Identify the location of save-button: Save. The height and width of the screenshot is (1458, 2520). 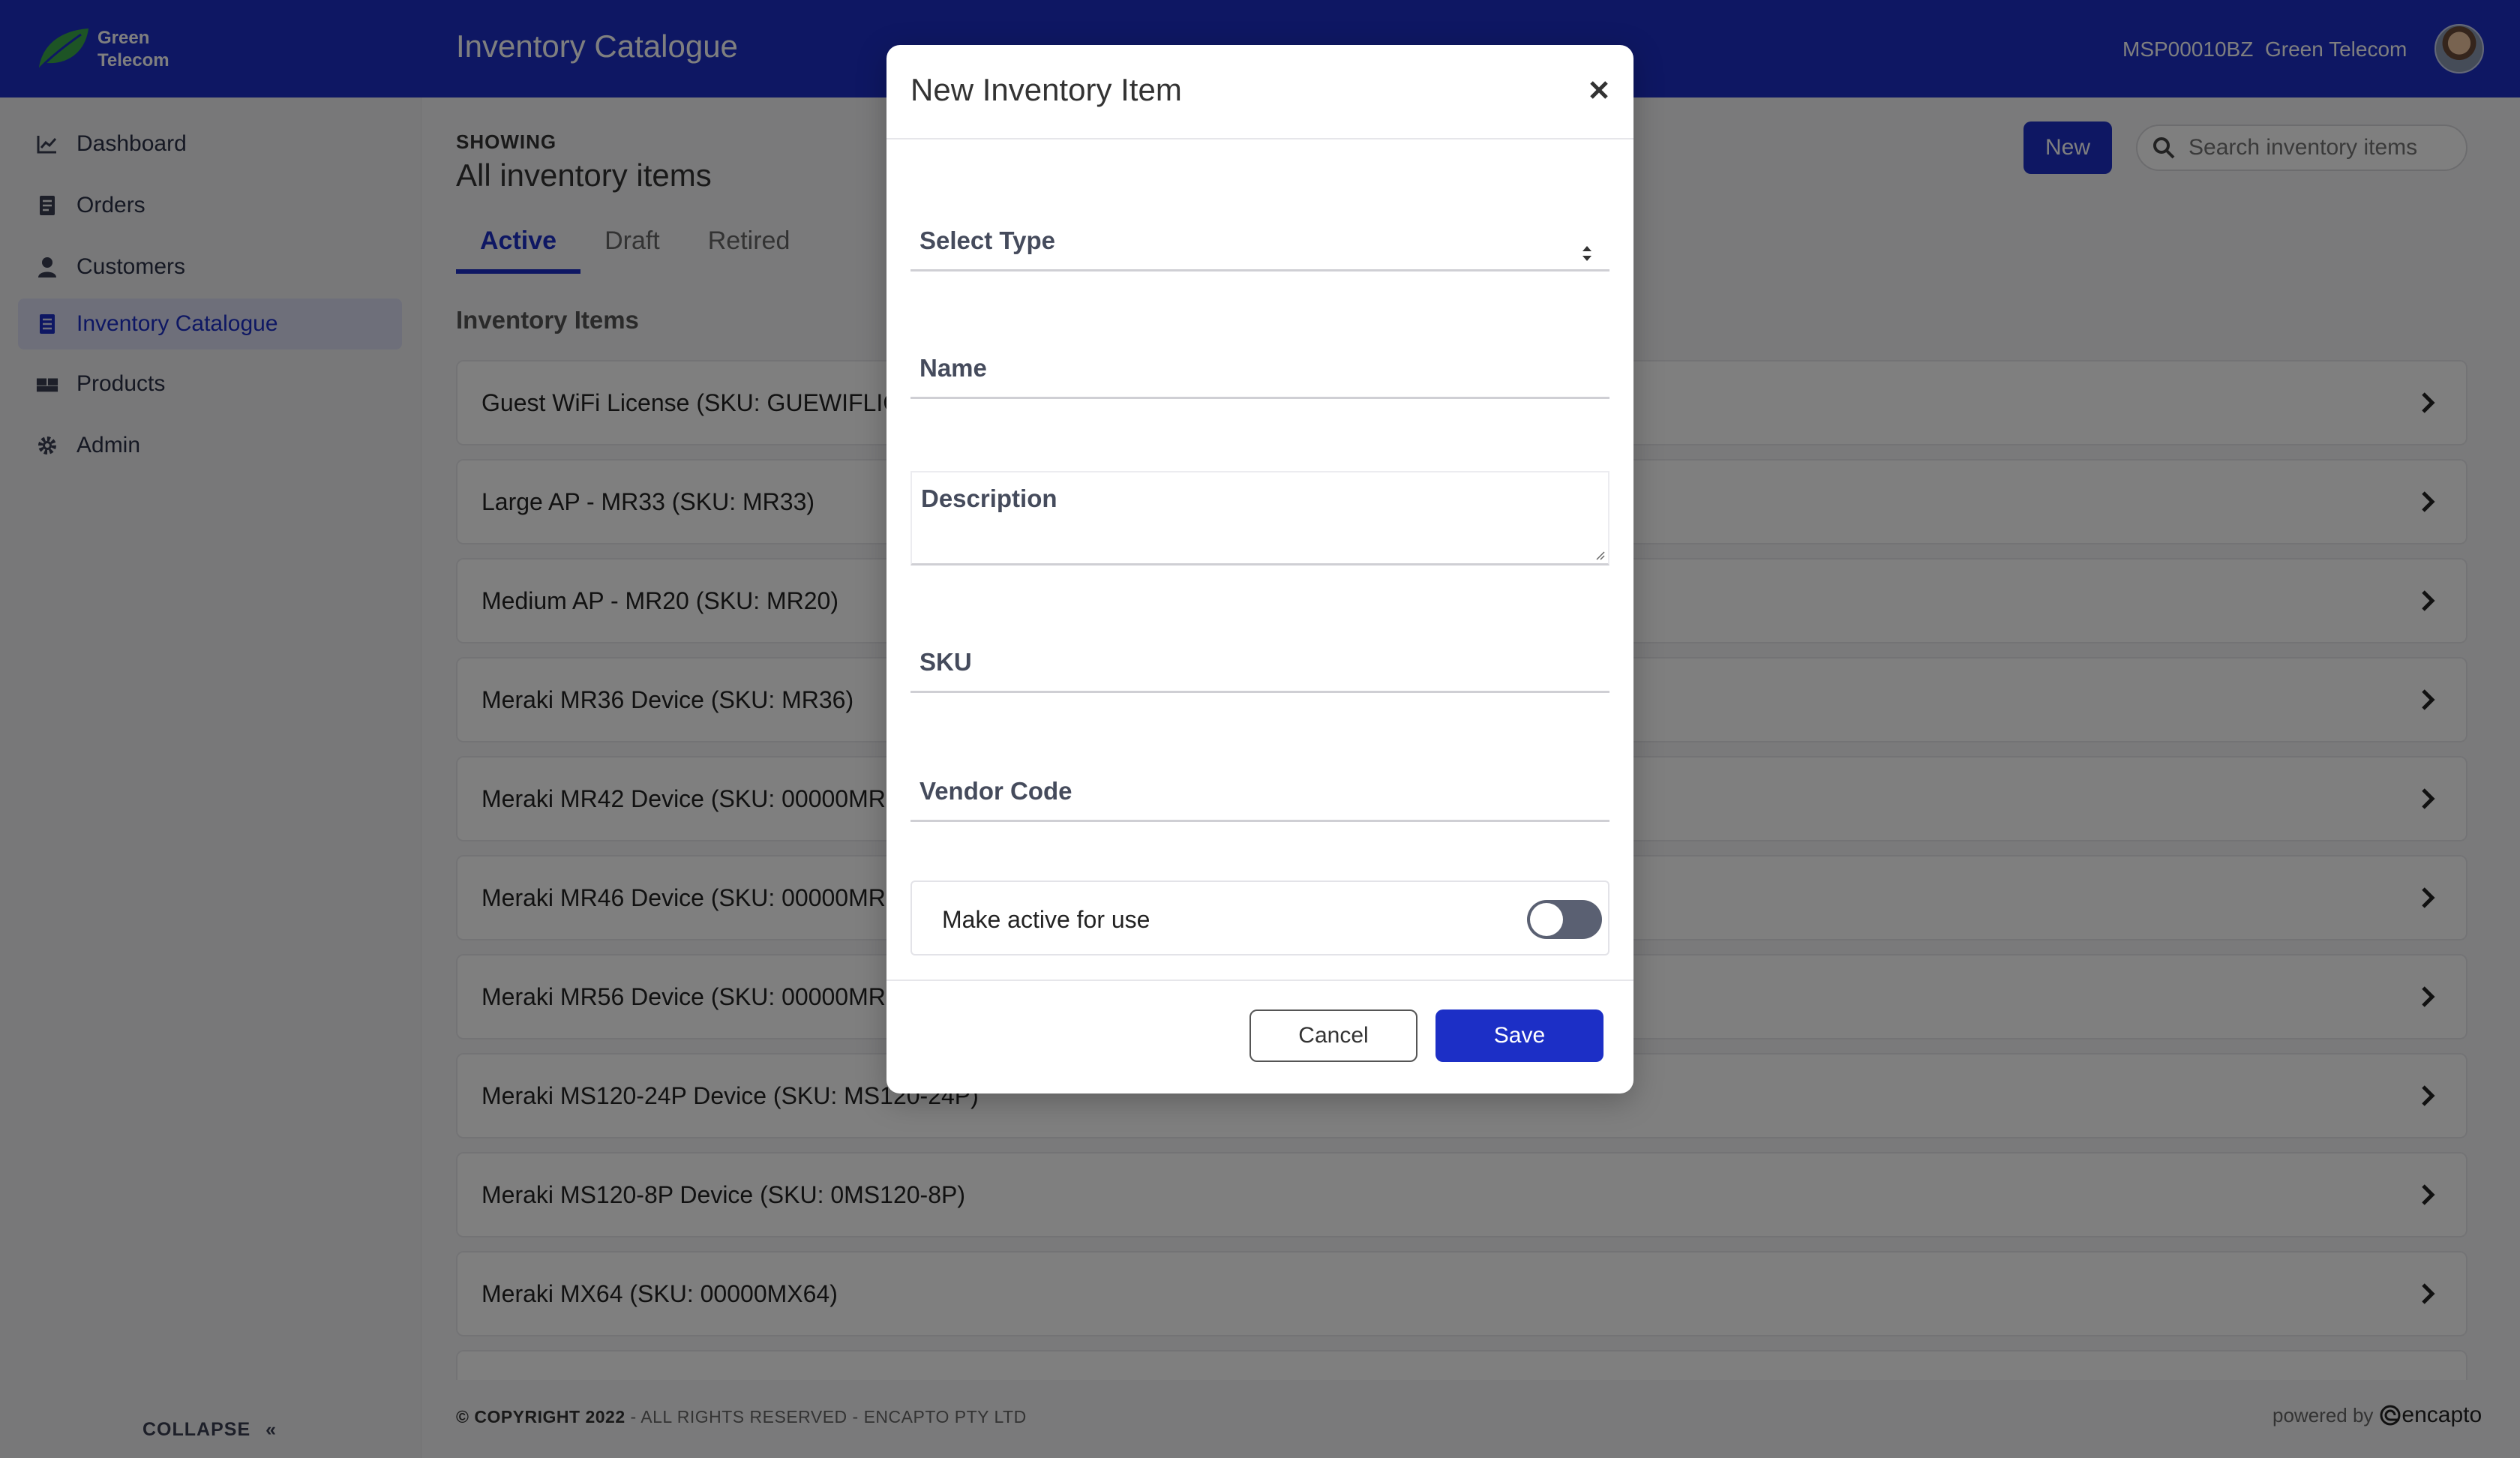
(1520, 1036).